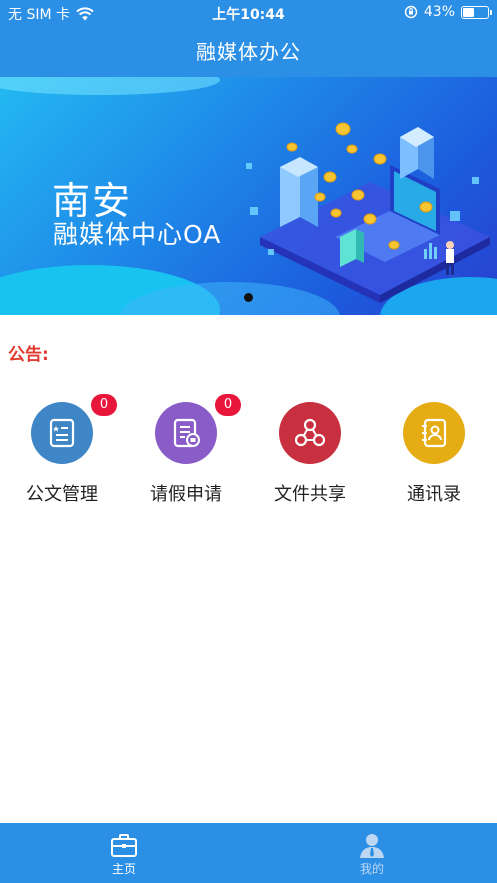 This screenshot has width=497, height=883. What do you see at coordinates (62, 494) in the screenshot?
I see `grid-item-label: 公文管理` at bounding box center [62, 494].